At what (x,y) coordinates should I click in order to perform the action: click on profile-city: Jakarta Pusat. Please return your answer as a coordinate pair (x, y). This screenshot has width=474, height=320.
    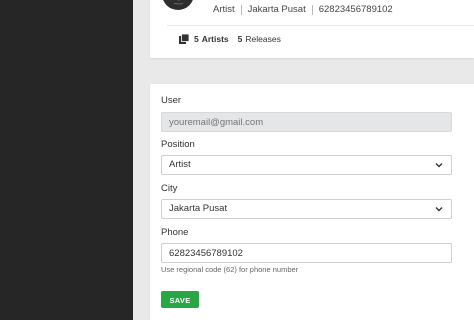
    Looking at the image, I should click on (276, 9).